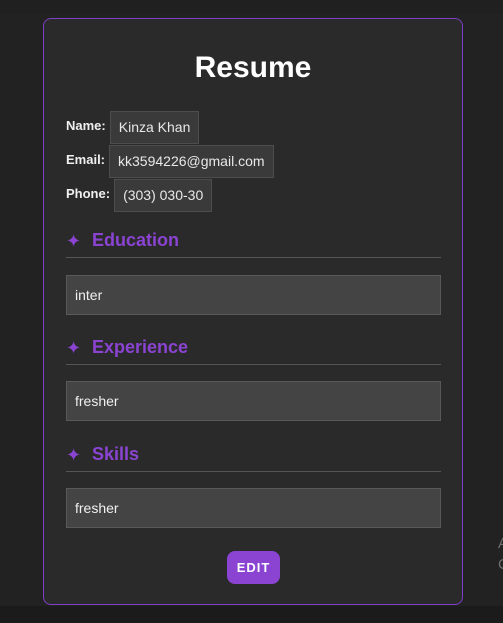 This screenshot has height=623, width=503. Describe the element at coordinates (500, 543) in the screenshot. I see `edge-text-1: A` at that location.